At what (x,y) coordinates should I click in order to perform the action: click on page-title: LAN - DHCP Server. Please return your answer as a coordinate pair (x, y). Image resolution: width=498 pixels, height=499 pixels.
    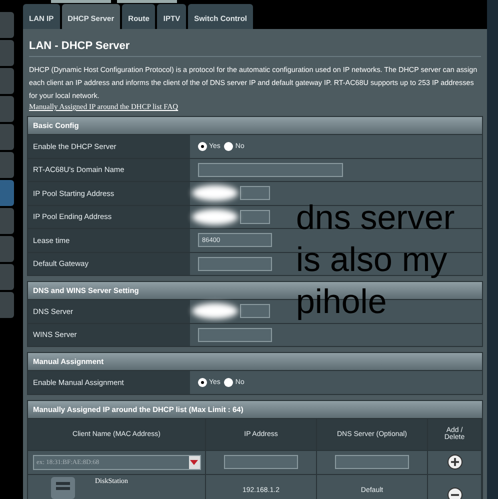
    Looking at the image, I should click on (79, 46).